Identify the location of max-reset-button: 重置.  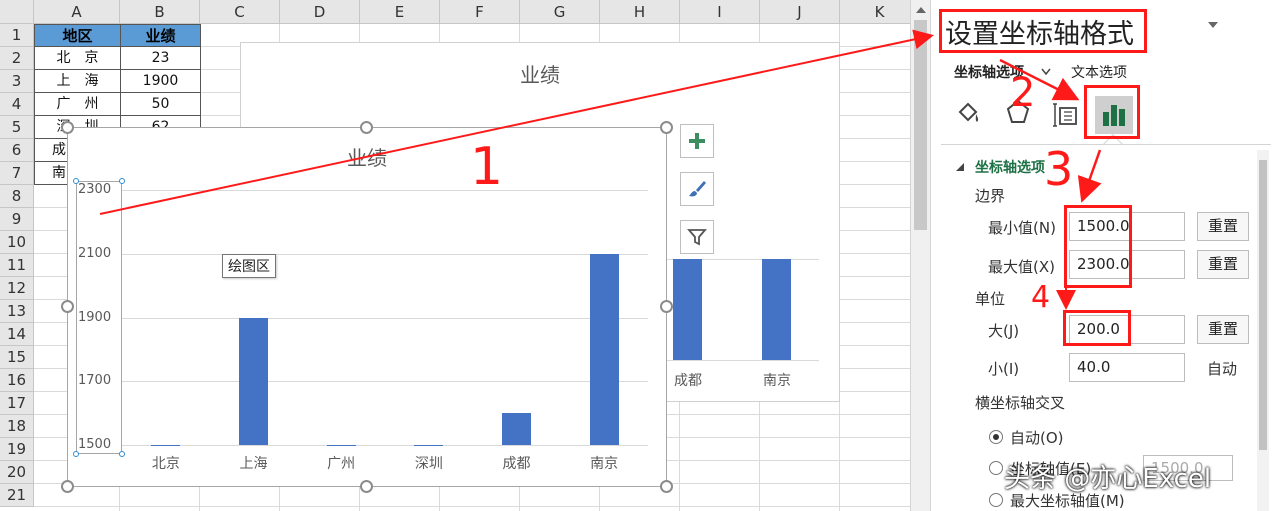
(1223, 264).